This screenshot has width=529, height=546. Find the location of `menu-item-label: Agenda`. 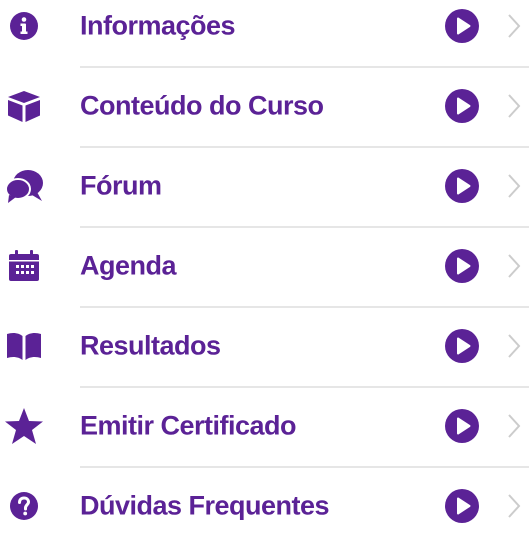

menu-item-label: Agenda is located at coordinates (128, 265).